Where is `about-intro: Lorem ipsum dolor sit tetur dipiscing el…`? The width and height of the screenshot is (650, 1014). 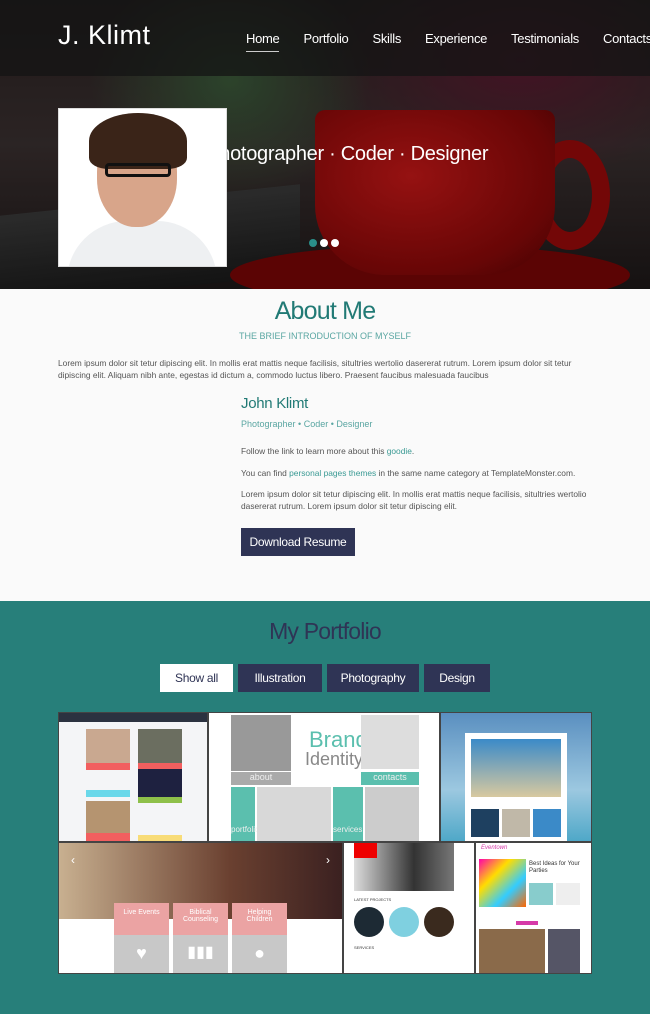
about-intro: Lorem ipsum dolor sit tetur dipiscing el… is located at coordinates (315, 369).